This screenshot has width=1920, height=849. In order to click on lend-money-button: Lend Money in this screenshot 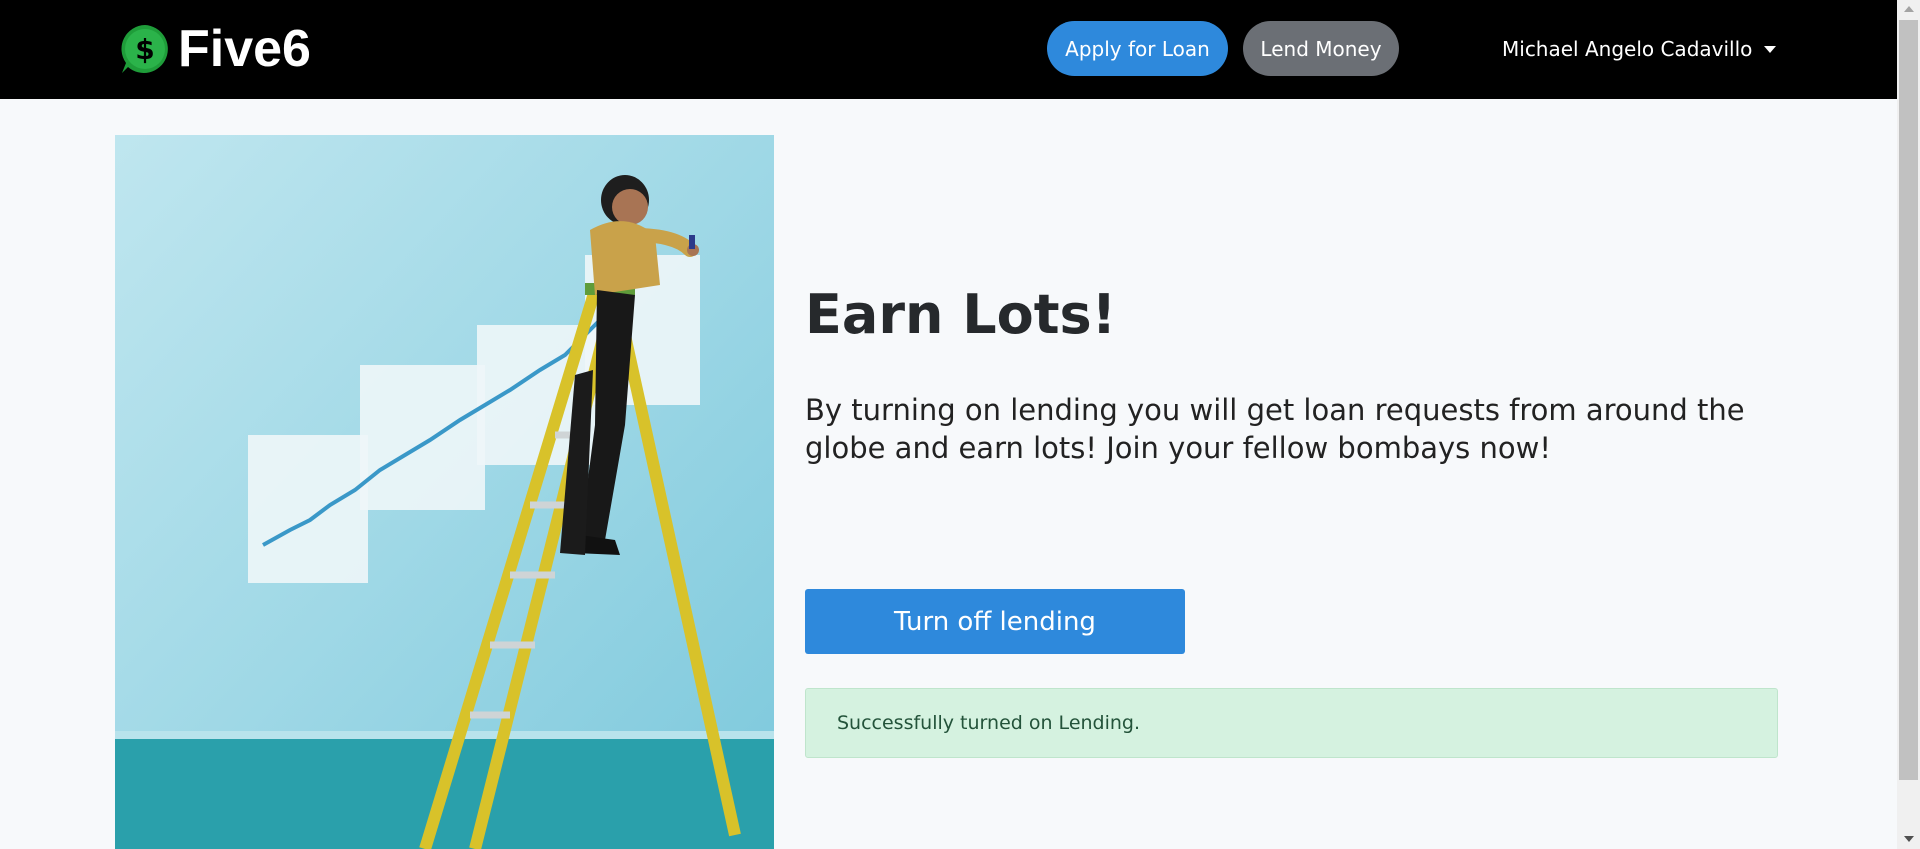, I will do `click(1321, 48)`.